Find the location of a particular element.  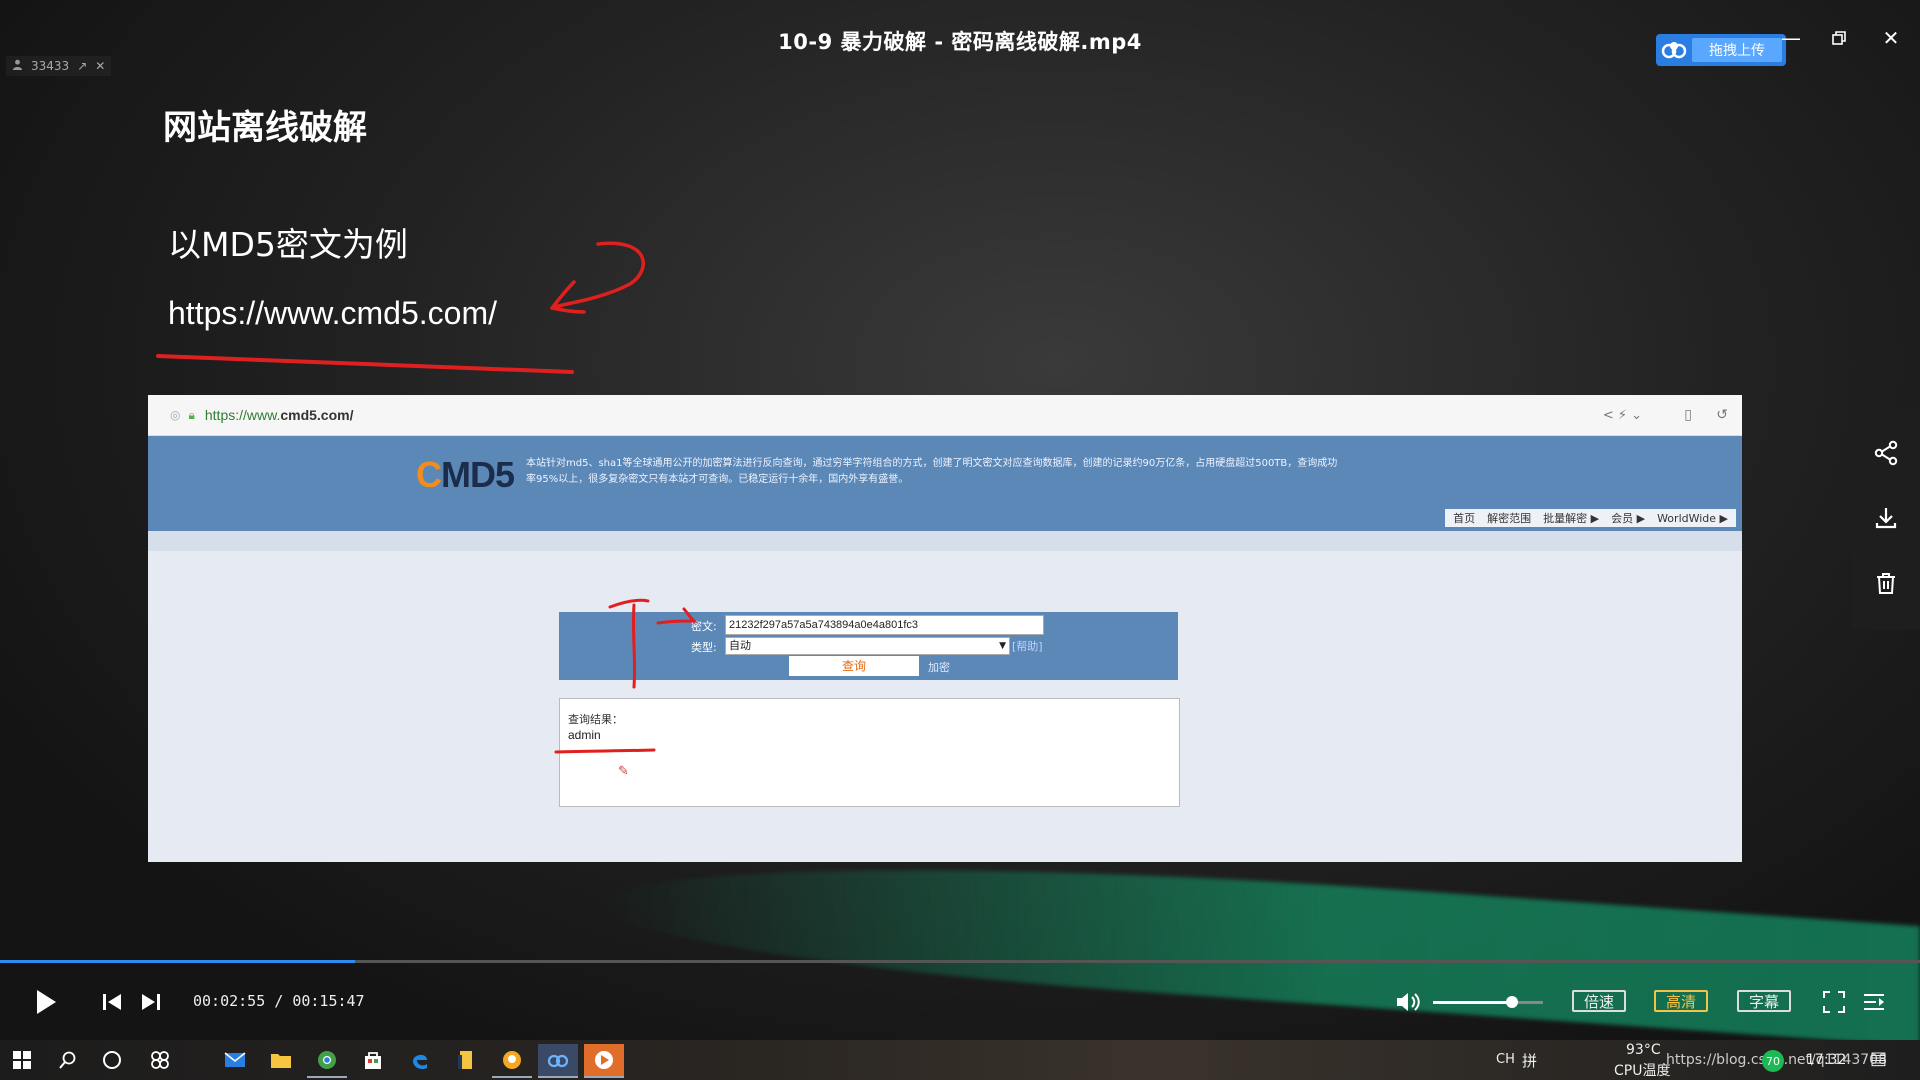

search-icon is located at coordinates (68, 1060).